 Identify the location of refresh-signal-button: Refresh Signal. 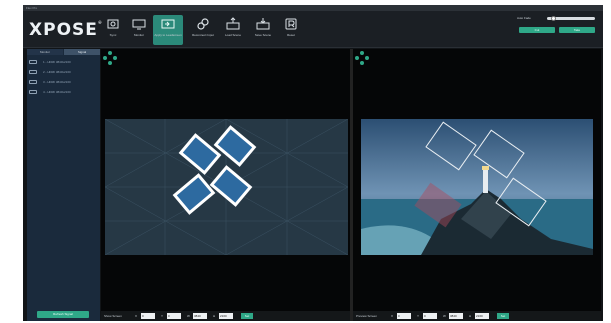
(63, 314).